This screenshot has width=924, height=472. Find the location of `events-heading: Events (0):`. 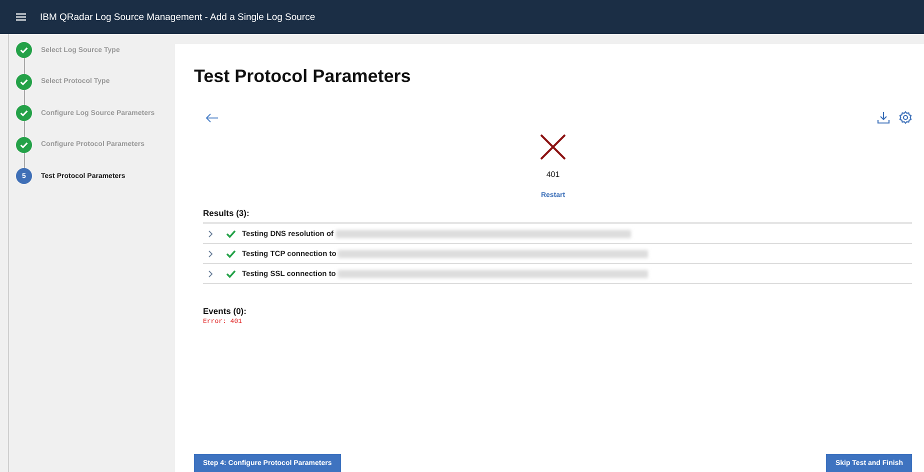

events-heading: Events (0): is located at coordinates (225, 311).